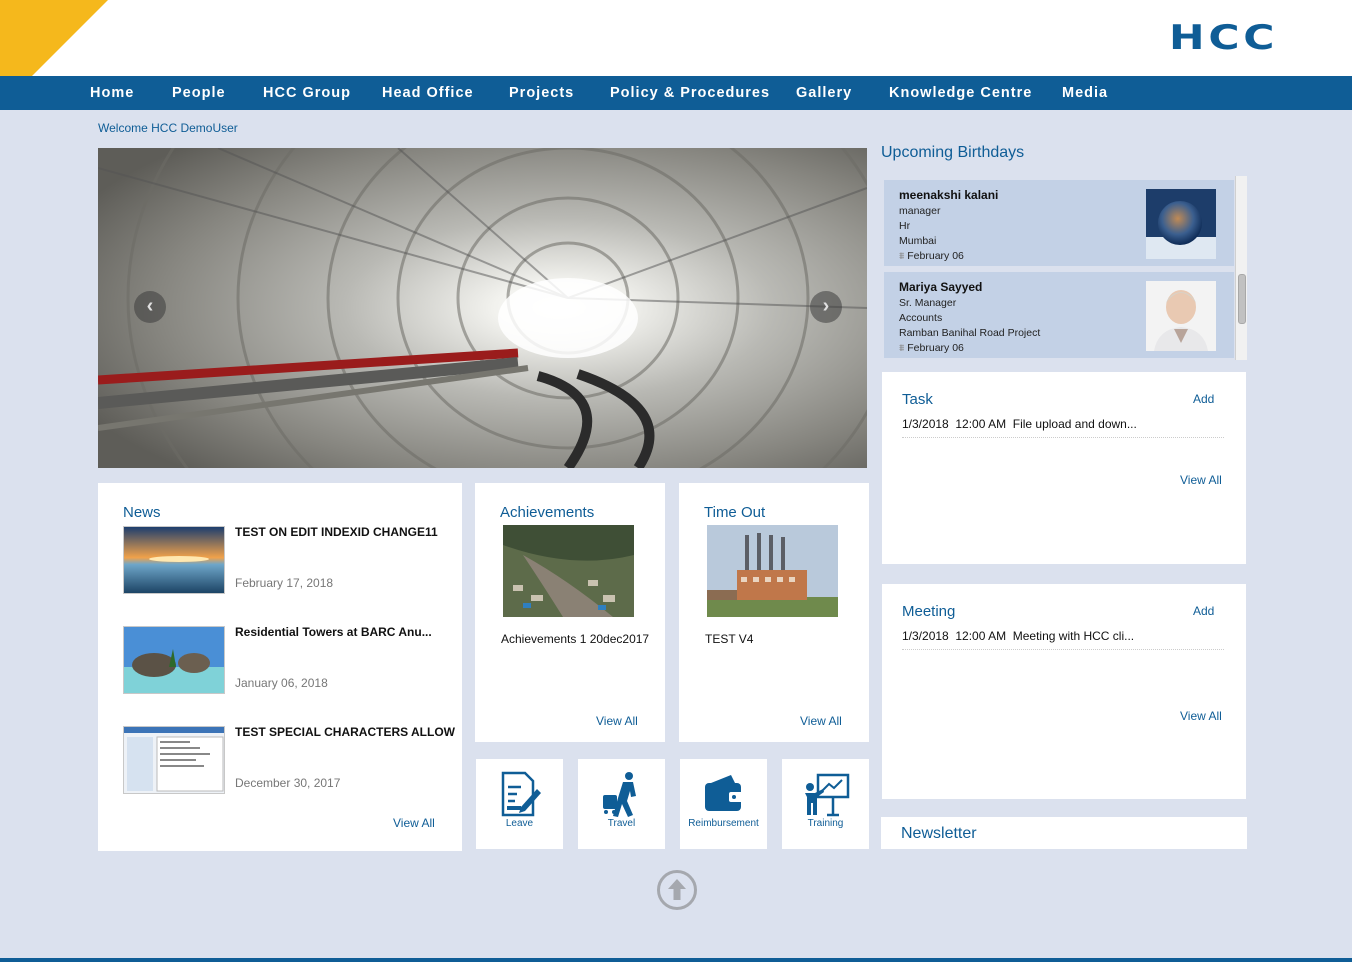 This screenshot has height=962, width=1352. I want to click on news-item-title: TEST SPECIAL CHARACTERS ALLOW, so click(345, 732).